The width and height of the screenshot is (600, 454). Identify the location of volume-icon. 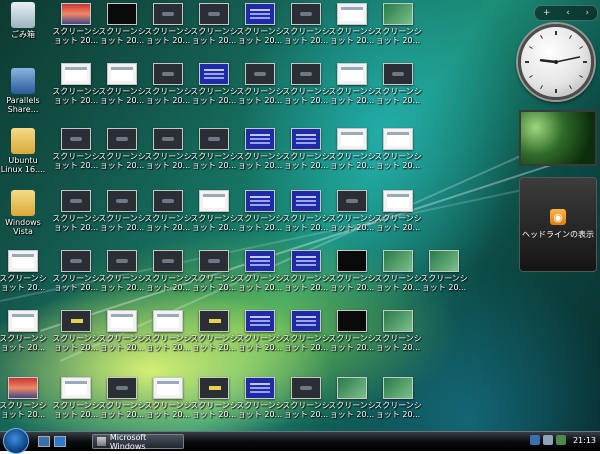
(547, 440).